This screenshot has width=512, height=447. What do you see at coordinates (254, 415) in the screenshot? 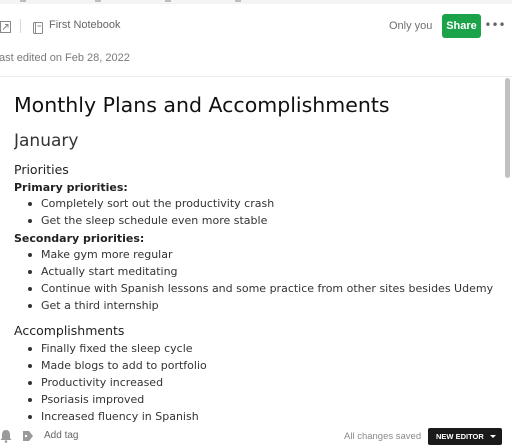
I see `list-item: Increased fluency in Spanish` at bounding box center [254, 415].